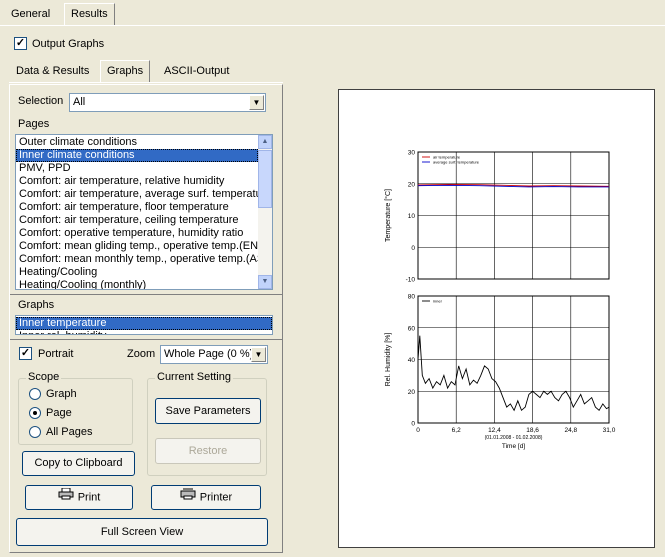  I want to click on zoom-dropdown: Whole Page (0 %) ▼, so click(214, 354).